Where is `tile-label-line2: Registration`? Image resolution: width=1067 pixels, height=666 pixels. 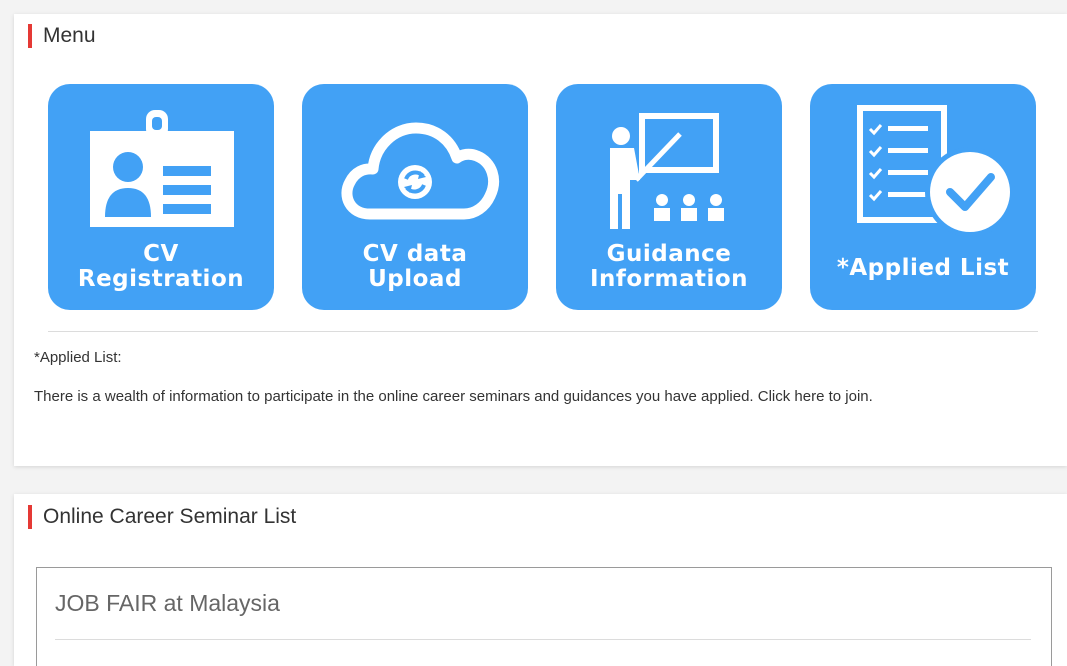
tile-label-line2: Registration is located at coordinates (161, 279).